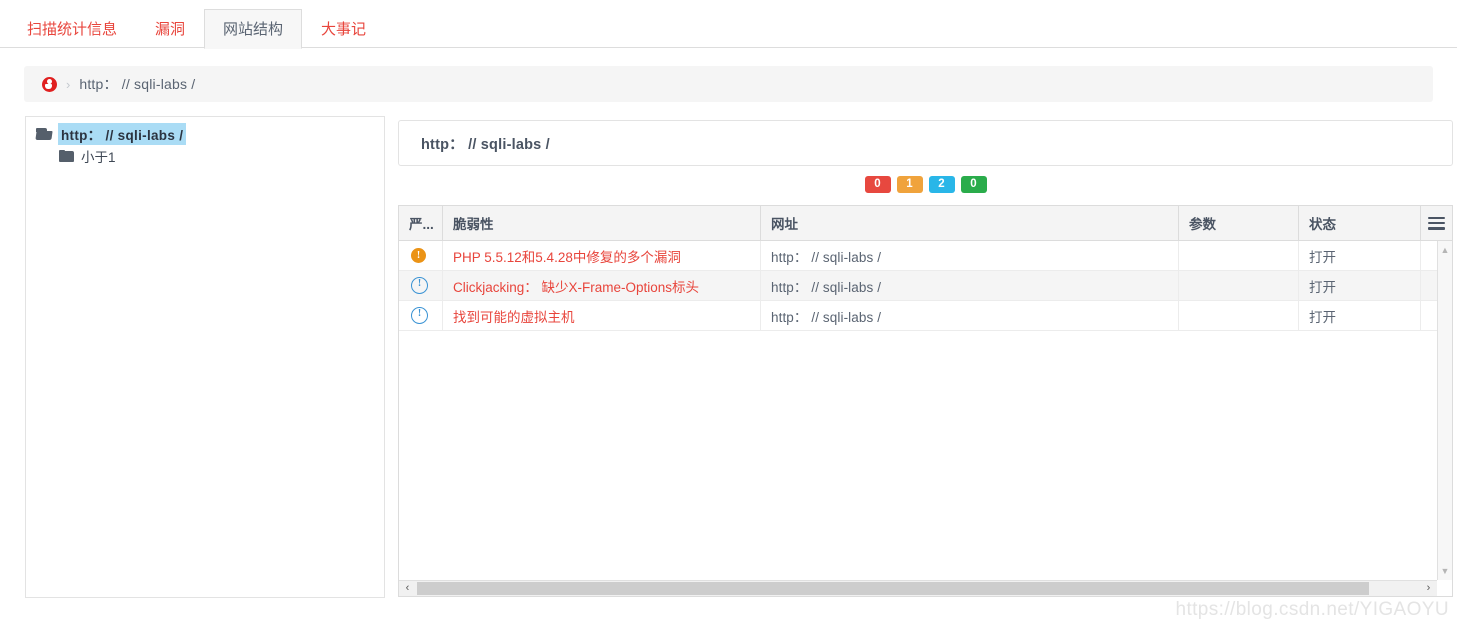 The image size is (1457, 623). Describe the element at coordinates (343, 29) in the screenshot. I see `tab-3: 大事记` at that location.